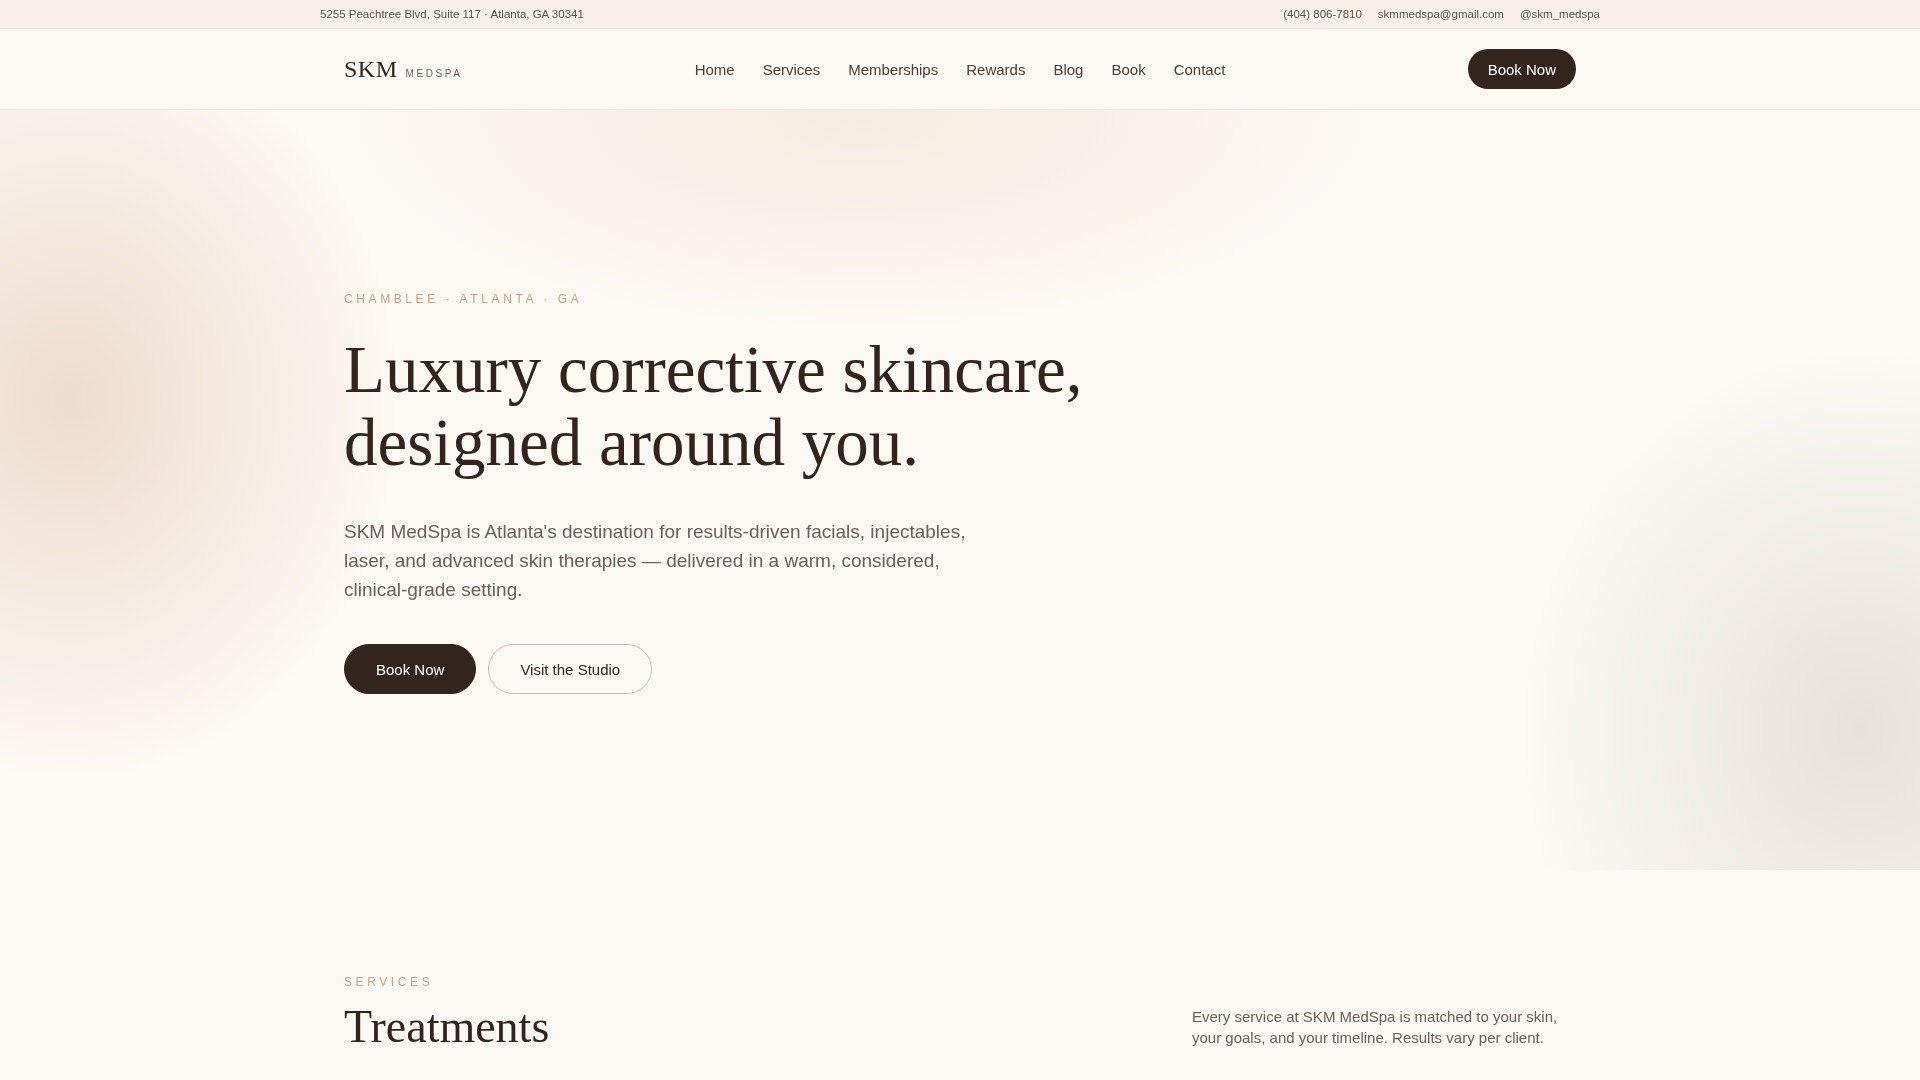 The height and width of the screenshot is (1080, 1920). I want to click on visit-studio-button: Visit the Studio, so click(570, 669).